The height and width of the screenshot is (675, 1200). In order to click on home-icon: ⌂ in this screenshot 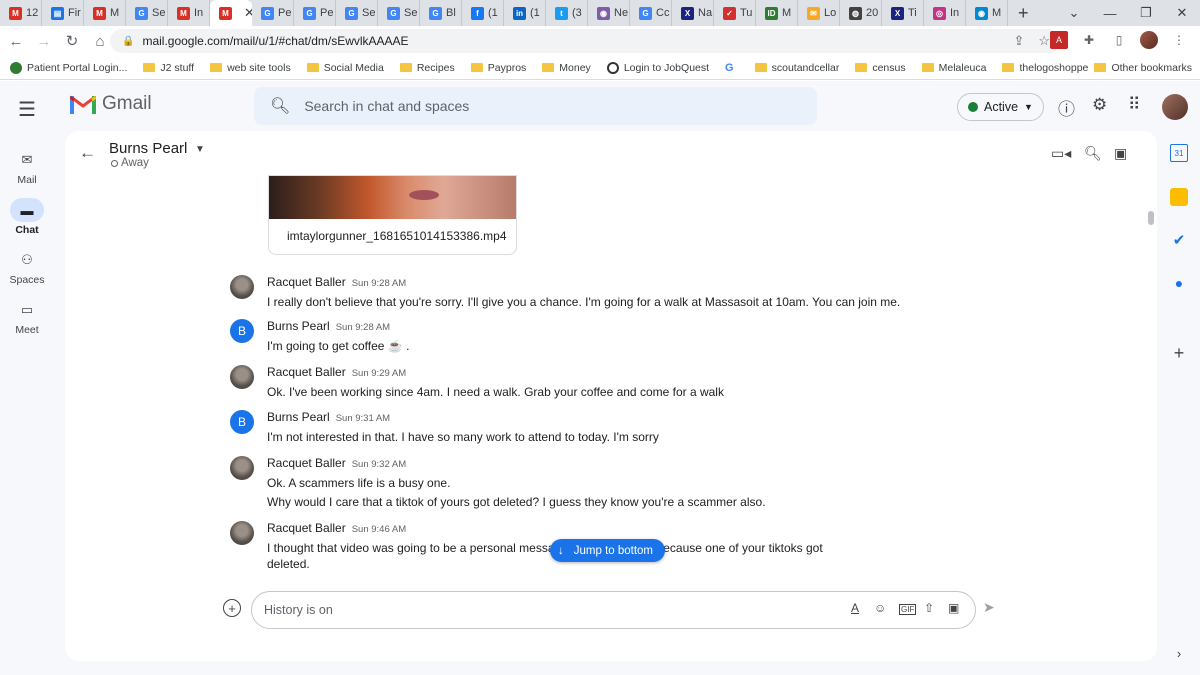, I will do `click(100, 41)`.